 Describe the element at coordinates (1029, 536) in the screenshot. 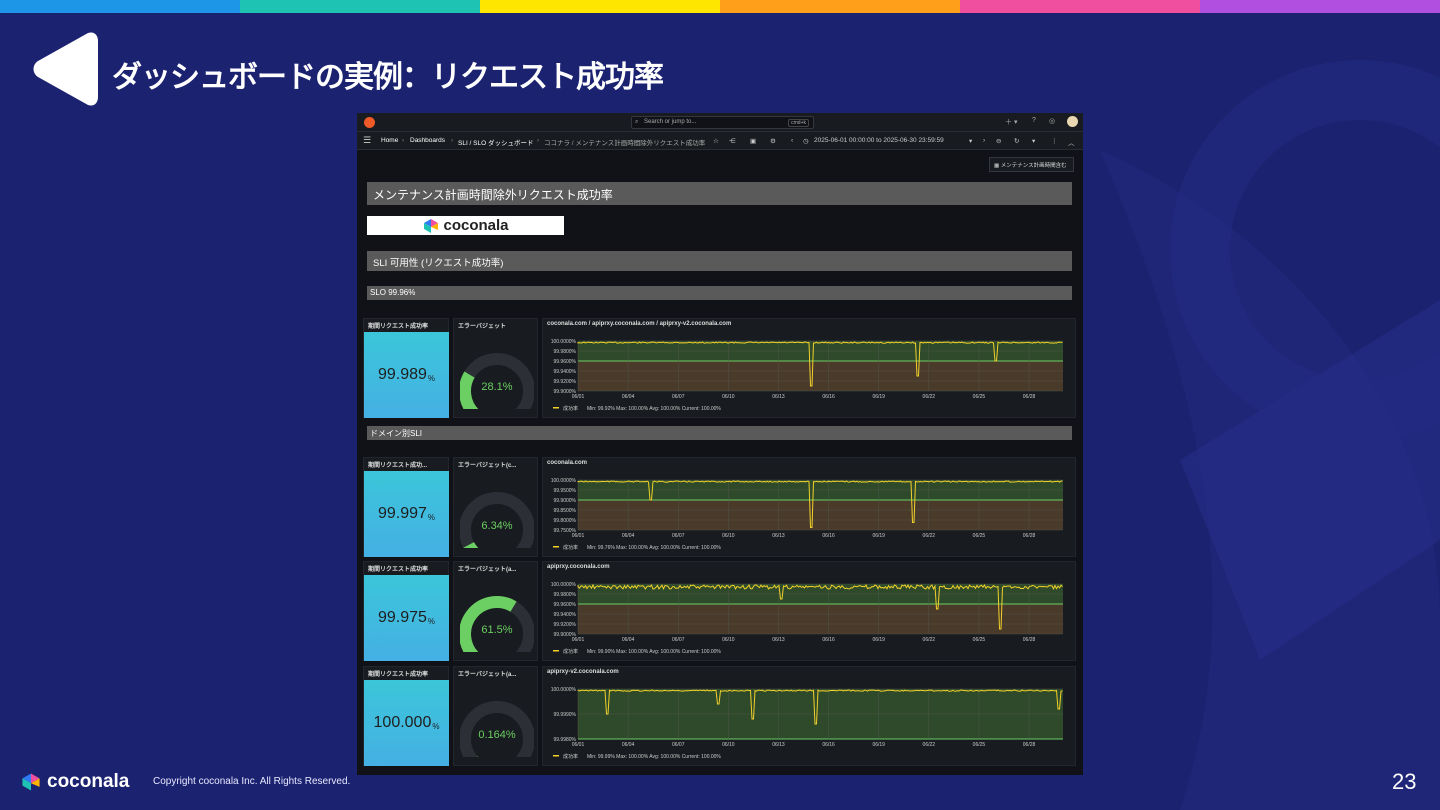

I see `x-tick-label: 06/28` at that location.